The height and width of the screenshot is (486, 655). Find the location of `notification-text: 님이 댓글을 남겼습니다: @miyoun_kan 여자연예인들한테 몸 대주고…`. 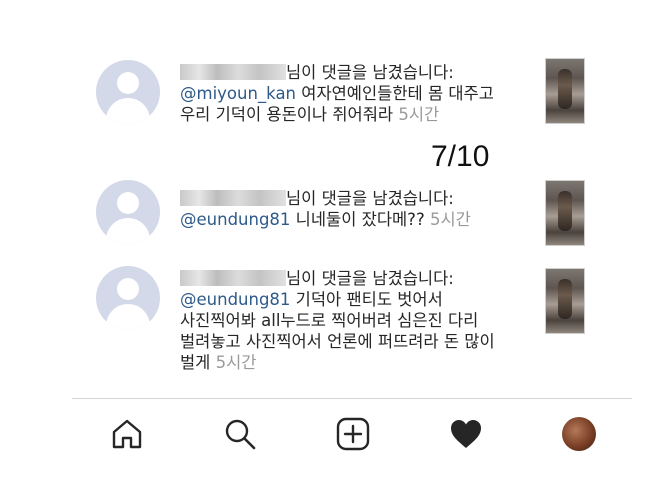

notification-text: 님이 댓글을 남겼습니다: @miyoun_kan 여자연예인들한테 몸 대주고… is located at coordinates (350, 93).